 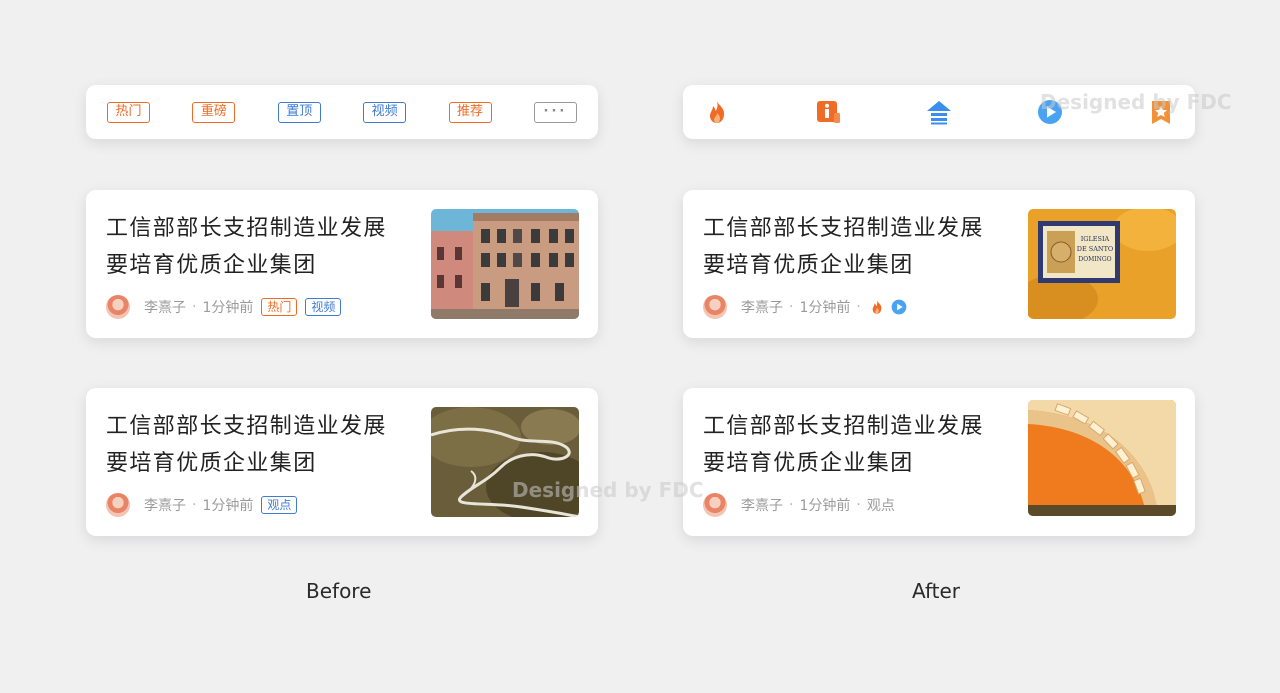 I want to click on after-news-card-2: 工信部部长支招制造业发展 要培育优质企业集团 李熹子 · 1分钟前 · 观点, so click(x=939, y=462).